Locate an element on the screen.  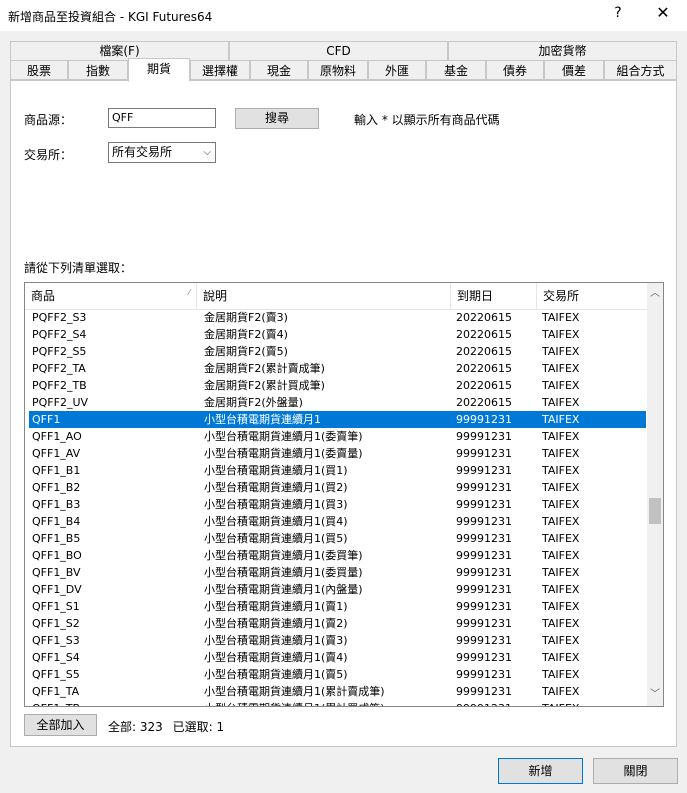
tab-file: 檔案(F) is located at coordinates (119, 50).